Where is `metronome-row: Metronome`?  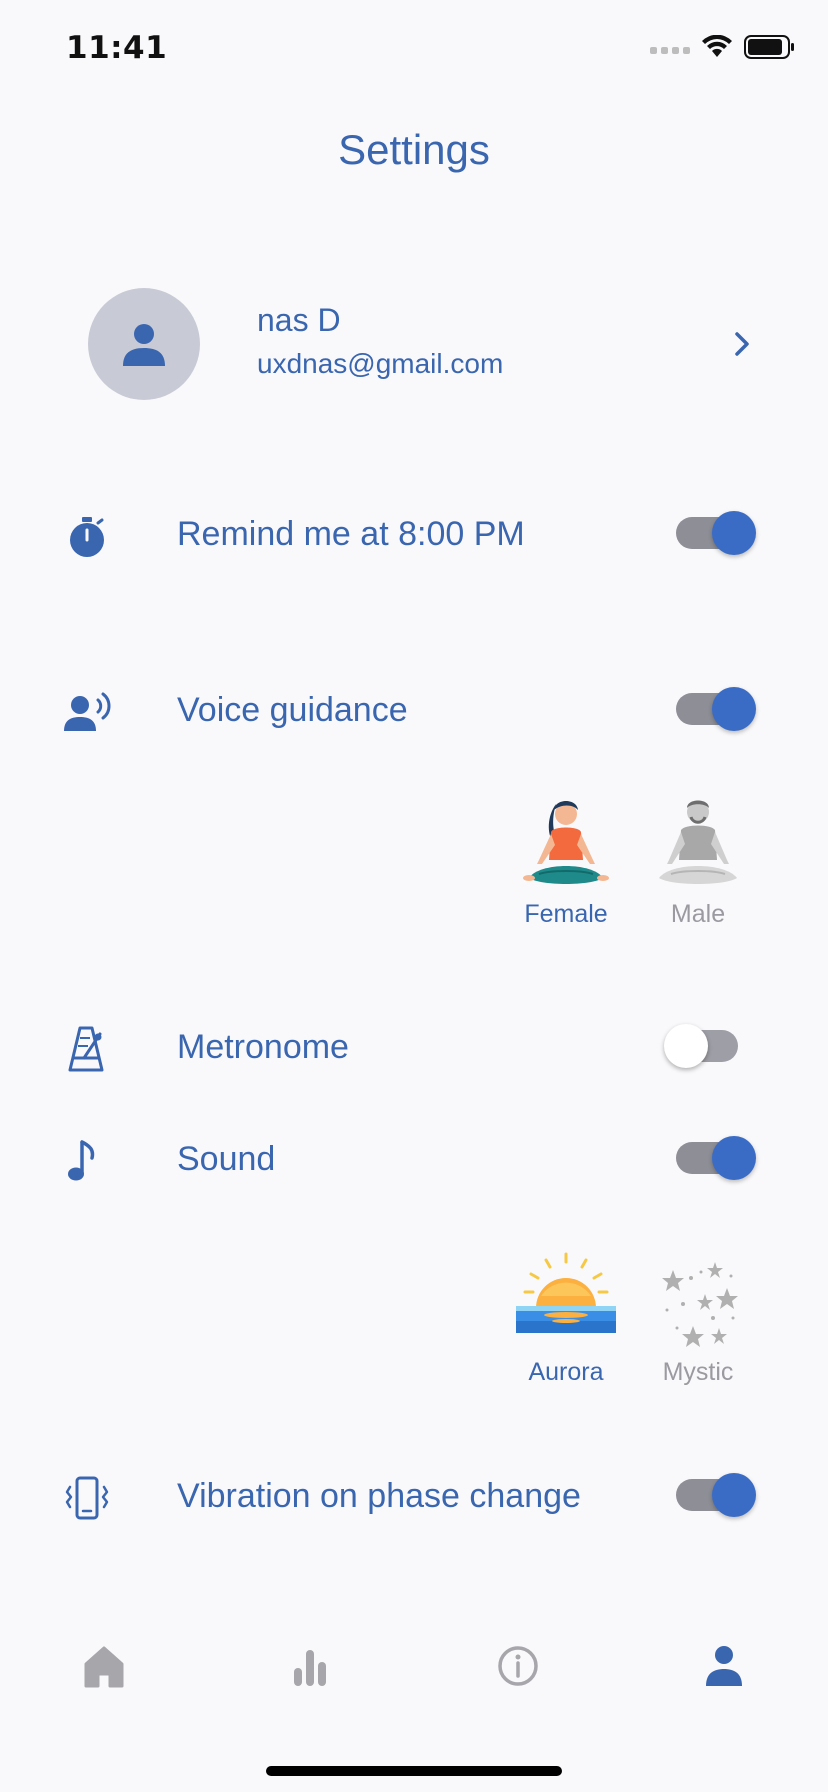 metronome-row: Metronome is located at coordinates (412, 1048).